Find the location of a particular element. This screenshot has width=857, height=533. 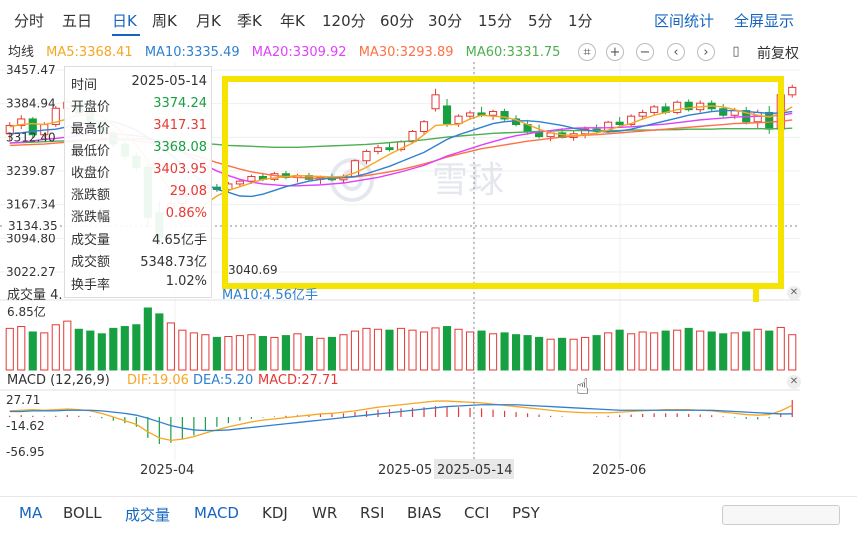

indicator-tab-boll: BOLL is located at coordinates (82, 513).